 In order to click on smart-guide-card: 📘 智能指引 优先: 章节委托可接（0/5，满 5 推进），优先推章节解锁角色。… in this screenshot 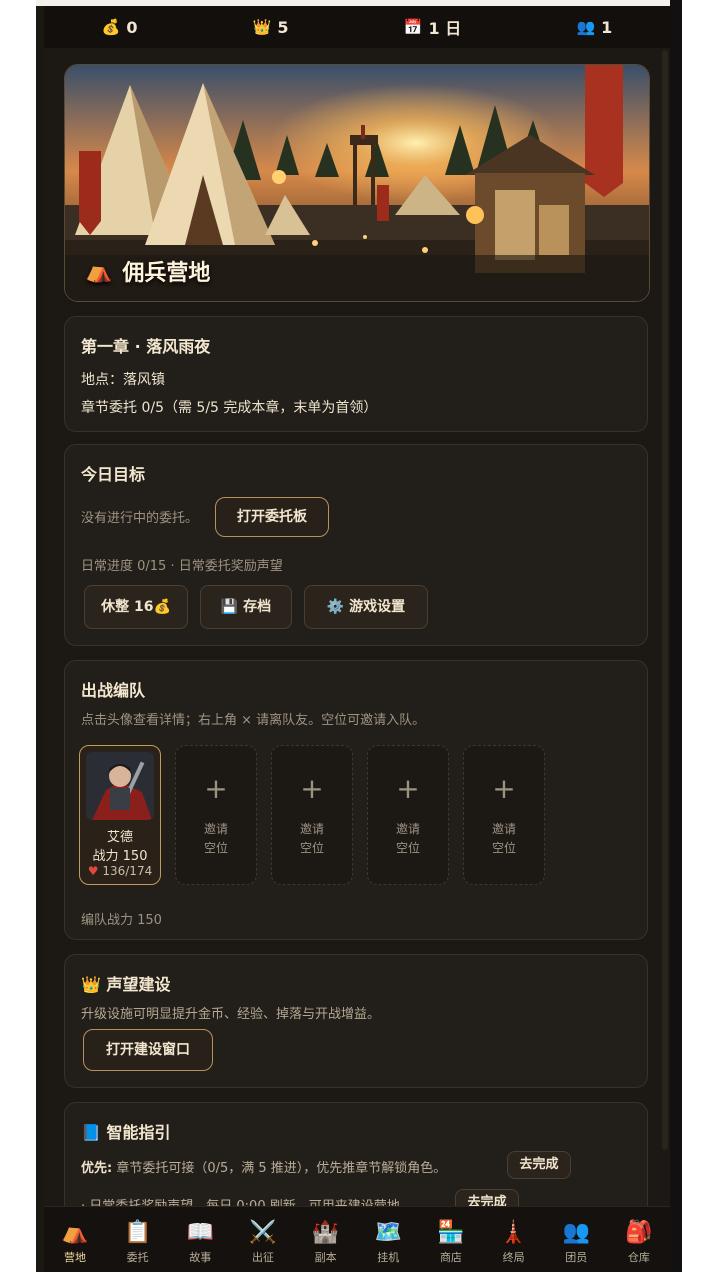, I will do `click(356, 1154)`.